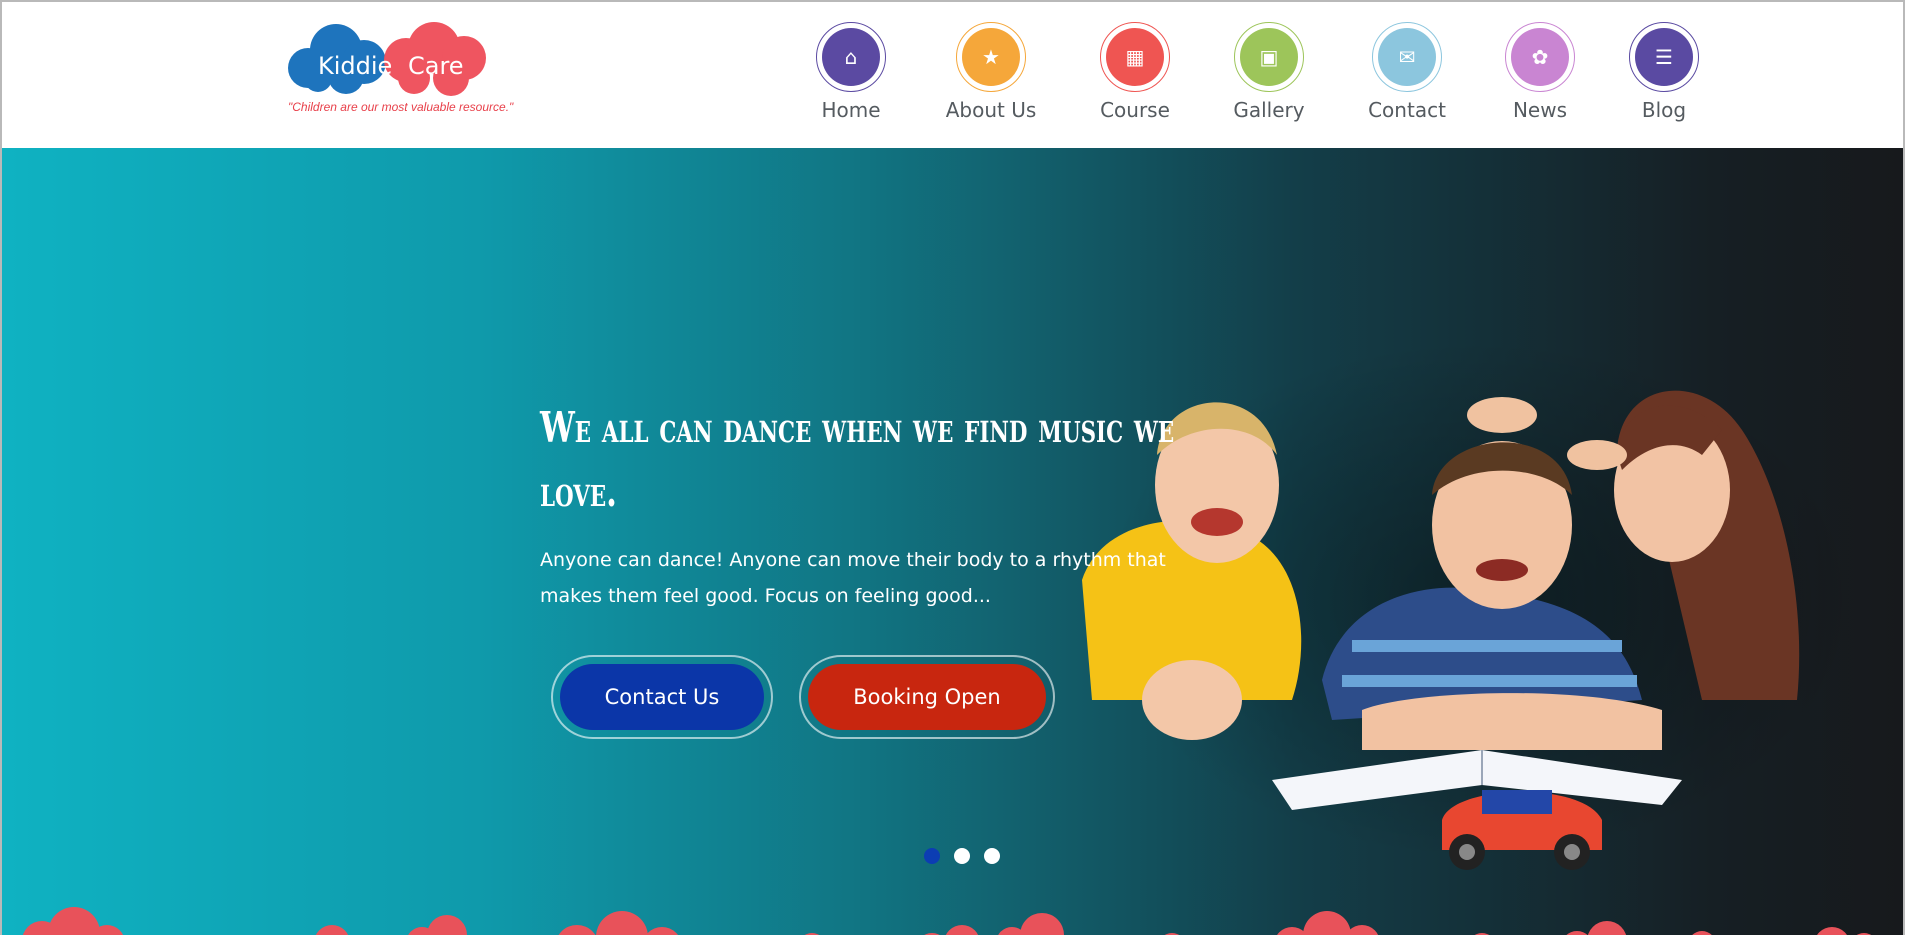  I want to click on nav-item-course: ▦ Course, so click(1135, 72).